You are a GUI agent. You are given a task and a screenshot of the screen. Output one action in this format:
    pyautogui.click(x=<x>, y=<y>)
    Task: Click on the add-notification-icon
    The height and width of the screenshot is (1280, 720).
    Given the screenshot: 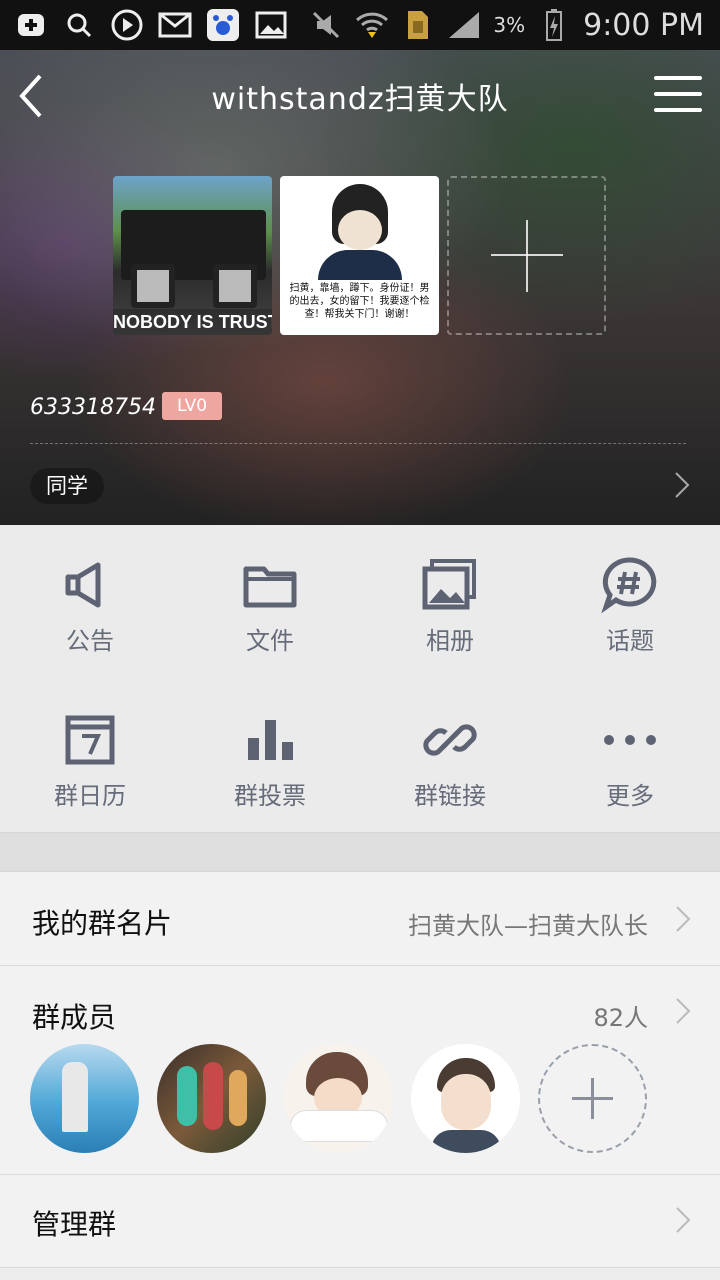 What is the action you would take?
    pyautogui.click(x=31, y=25)
    